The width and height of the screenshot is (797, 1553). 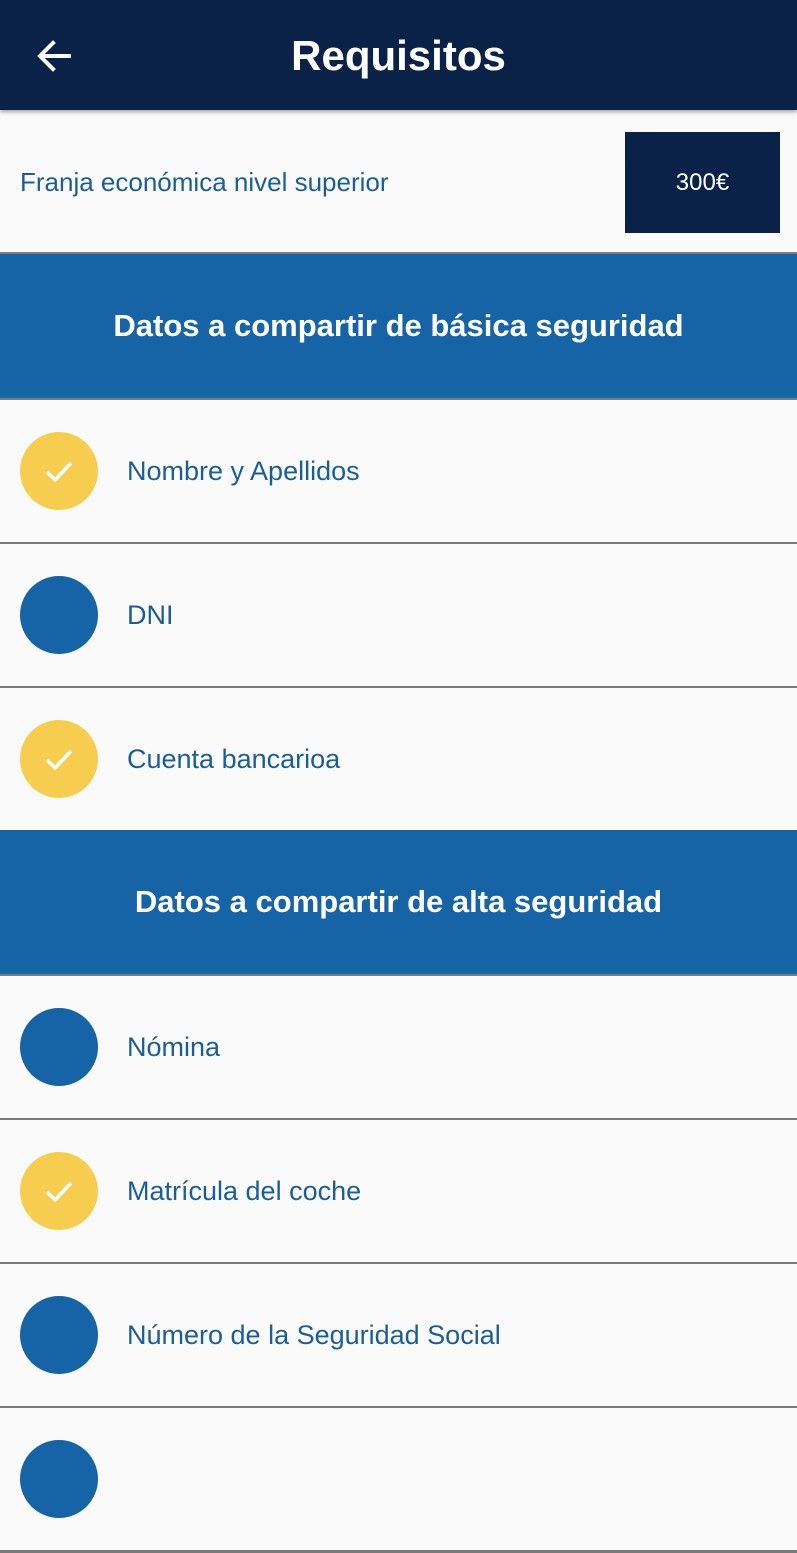 I want to click on requirement-item: Cuenta bancarioa, so click(x=398, y=760).